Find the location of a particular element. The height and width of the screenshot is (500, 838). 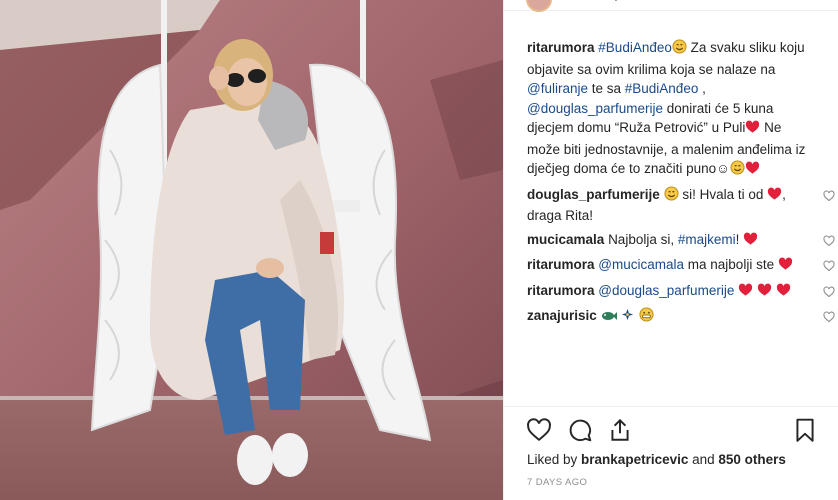

comment-text: ma najbolji ste is located at coordinates (731, 264).